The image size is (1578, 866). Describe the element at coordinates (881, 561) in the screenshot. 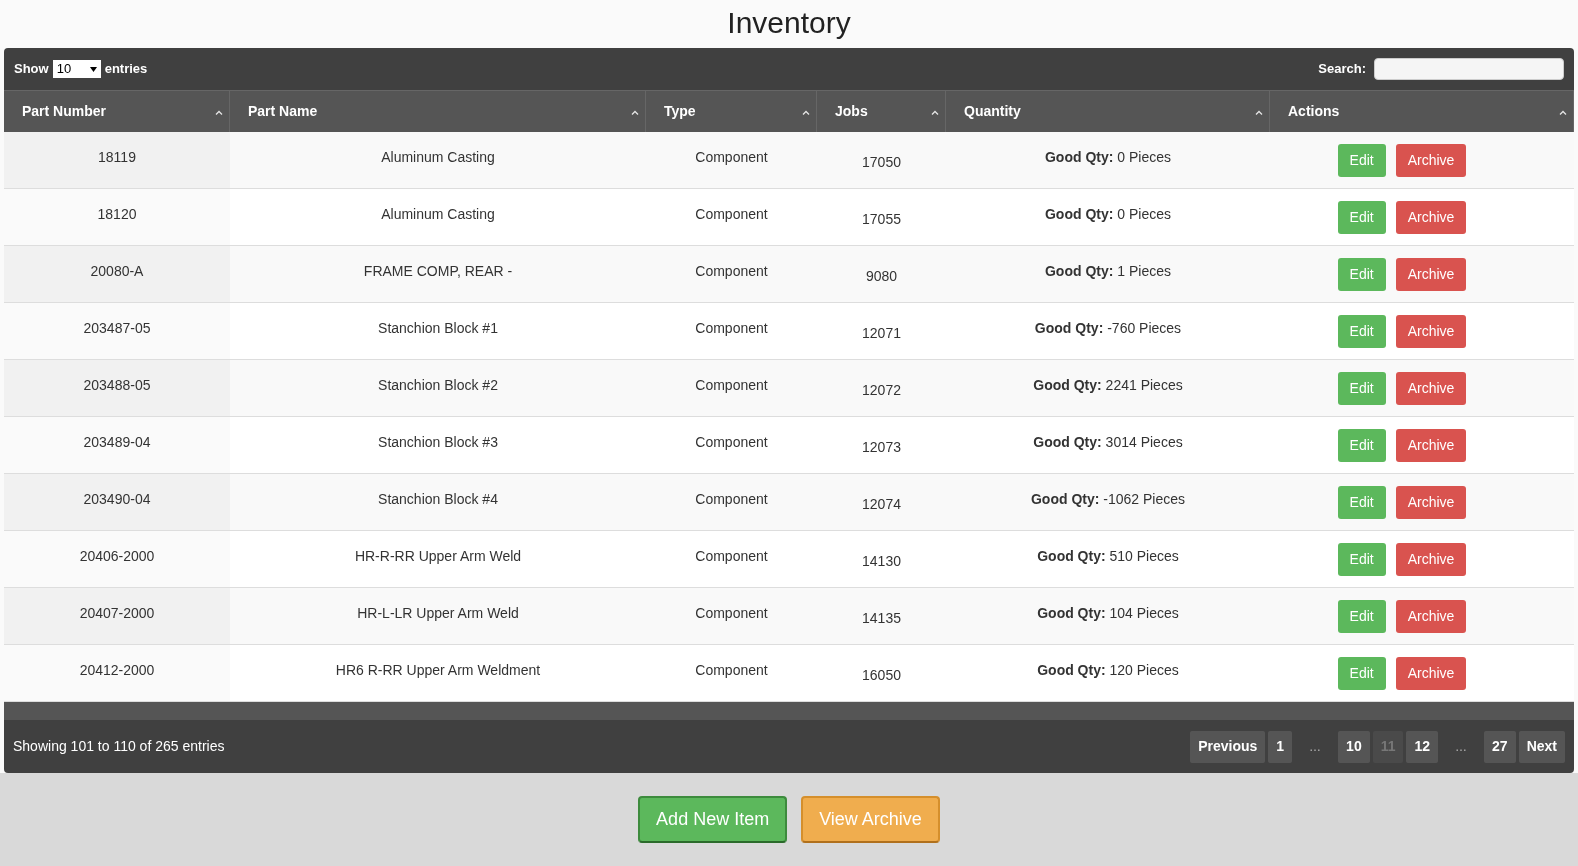

I see `table-cell-text: 14130` at that location.